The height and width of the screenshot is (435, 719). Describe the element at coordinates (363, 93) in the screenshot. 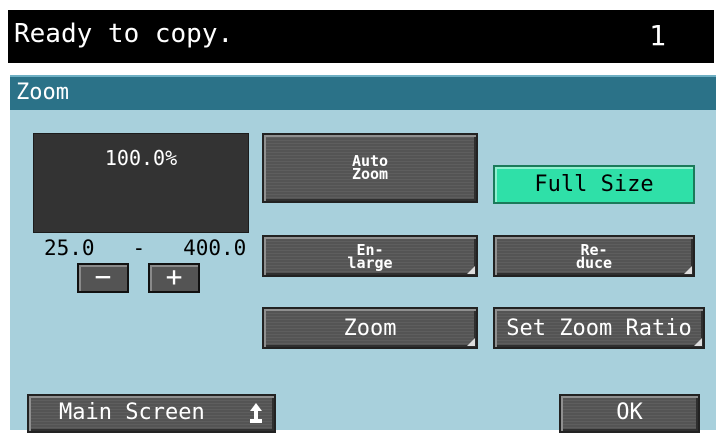

I see `title-bar: Zoom` at that location.